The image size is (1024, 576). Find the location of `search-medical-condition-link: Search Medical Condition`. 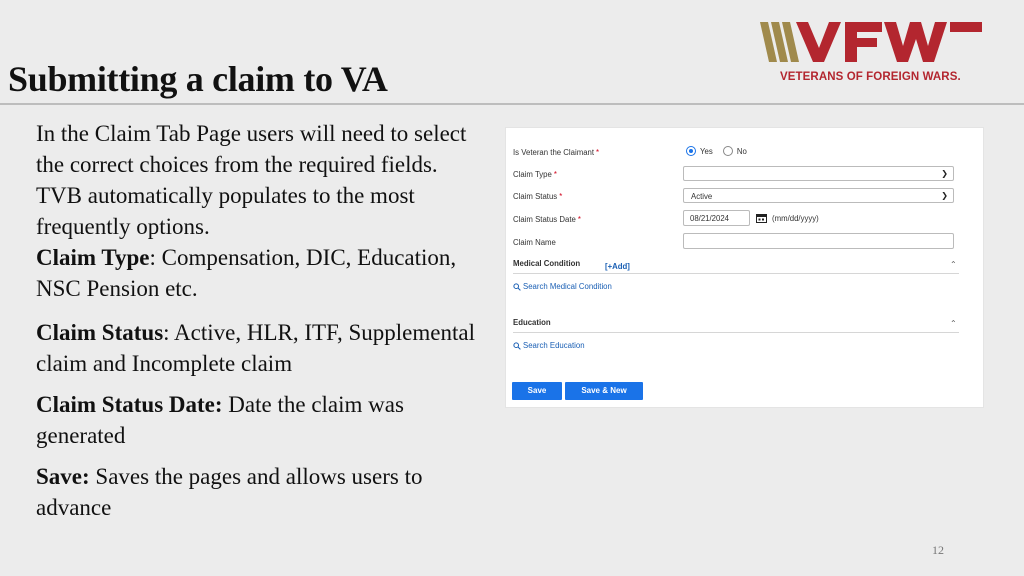

search-medical-condition-link: Search Medical Condition is located at coordinates (562, 286).